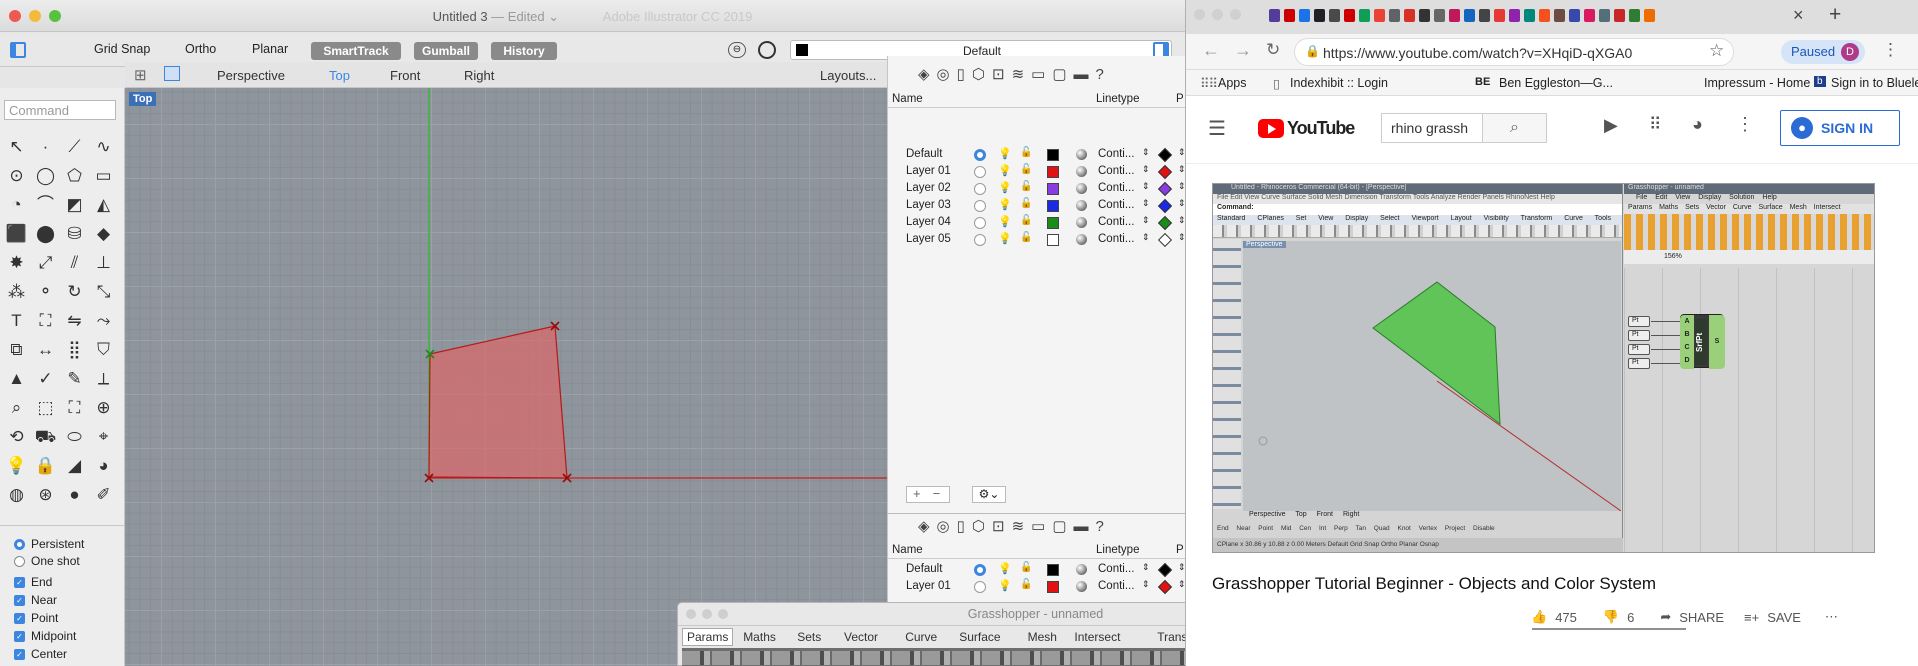 Image resolution: width=1918 pixels, height=666 pixels. I want to click on window-icon: ▢, so click(1062, 526).